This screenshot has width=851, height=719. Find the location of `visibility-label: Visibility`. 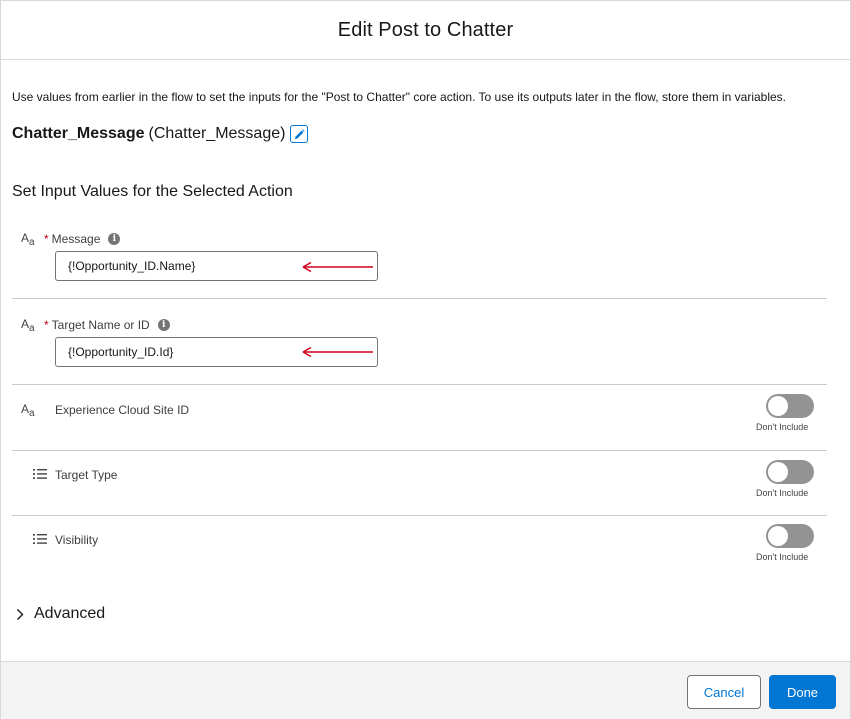

visibility-label: Visibility is located at coordinates (76, 540).